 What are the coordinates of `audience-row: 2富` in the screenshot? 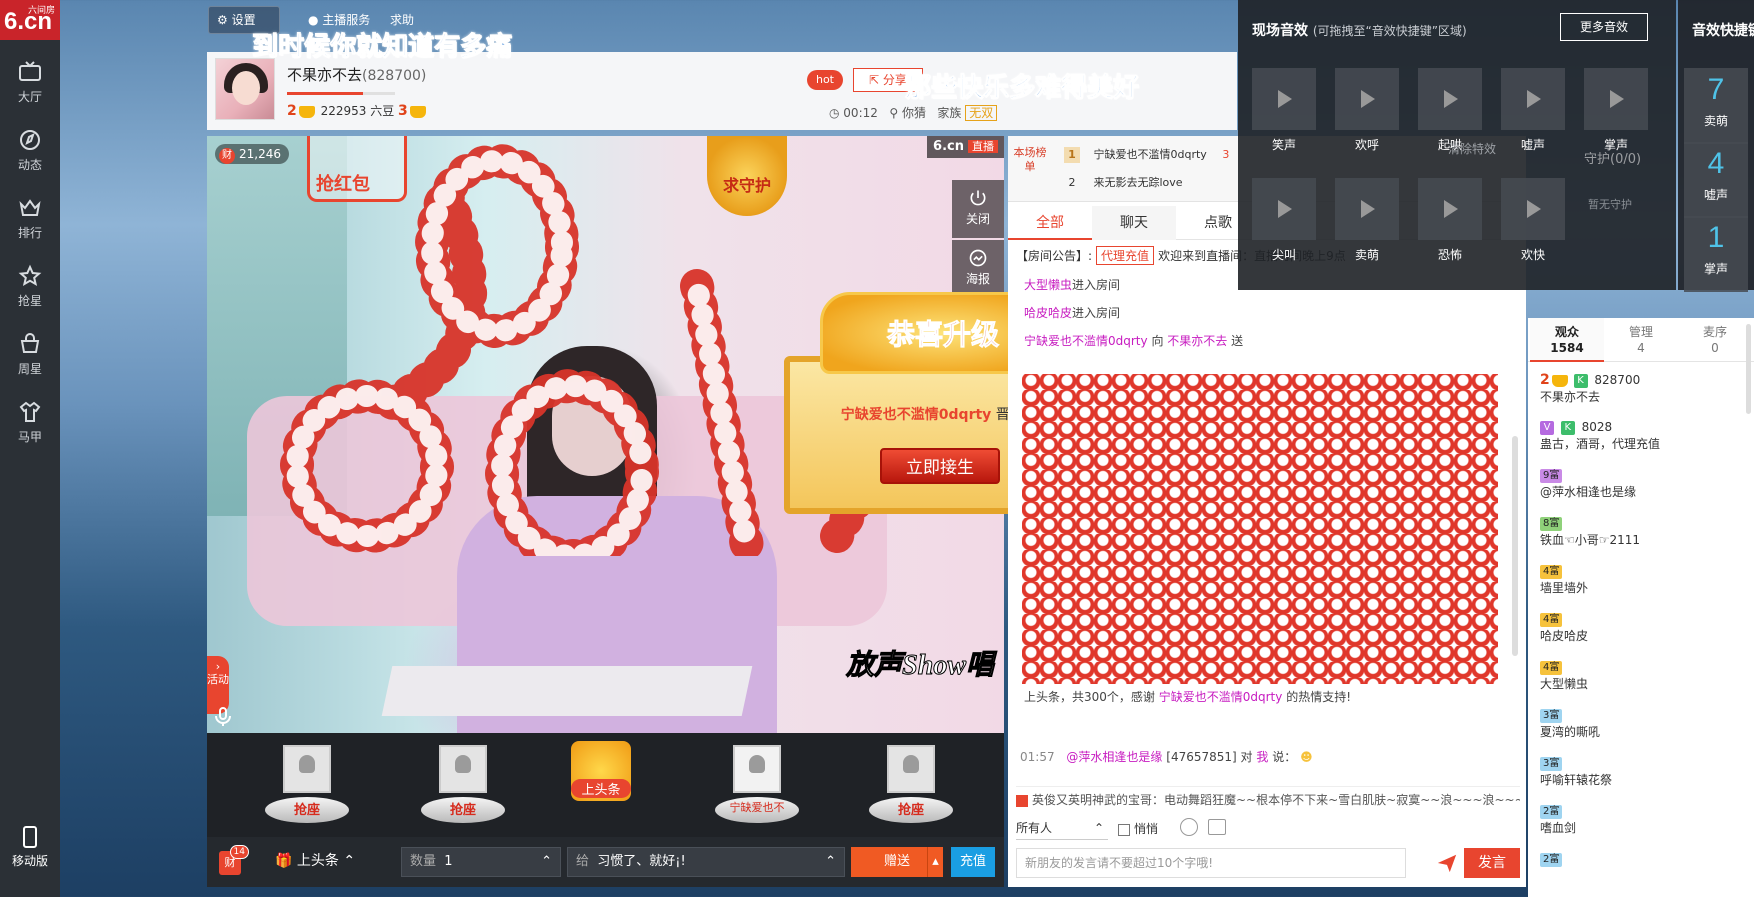 It's located at (1552, 859).